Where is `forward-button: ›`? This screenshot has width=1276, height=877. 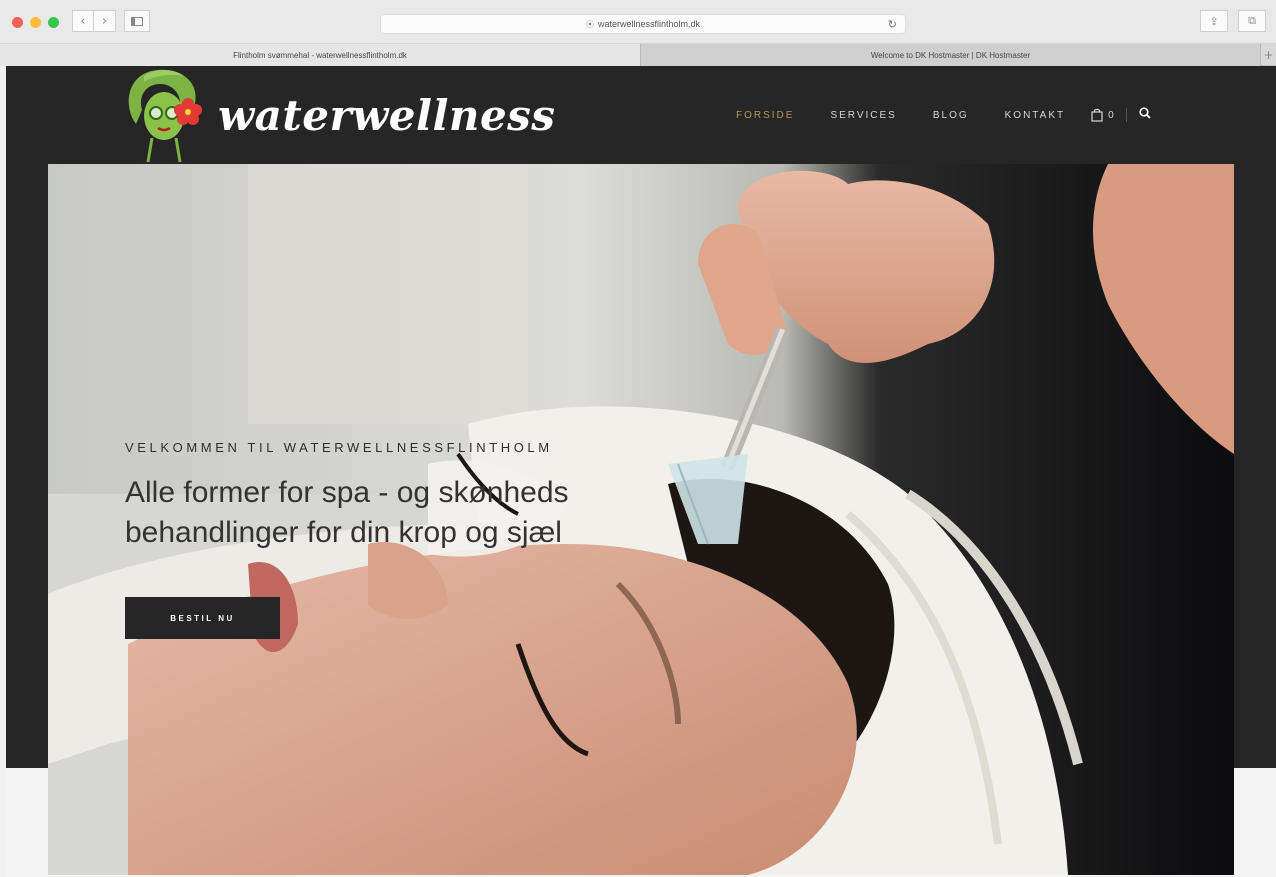
forward-button: › is located at coordinates (105, 21).